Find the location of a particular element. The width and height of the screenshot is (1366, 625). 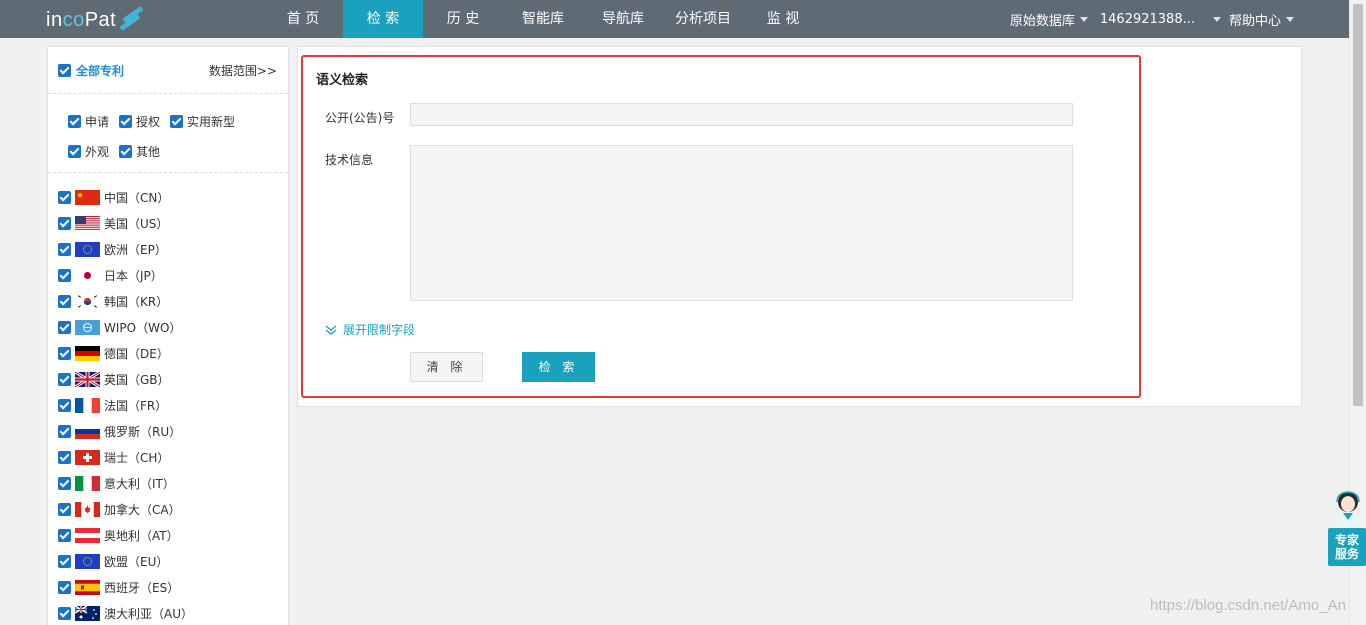

country-item: 中国（CN） is located at coordinates (168, 197).